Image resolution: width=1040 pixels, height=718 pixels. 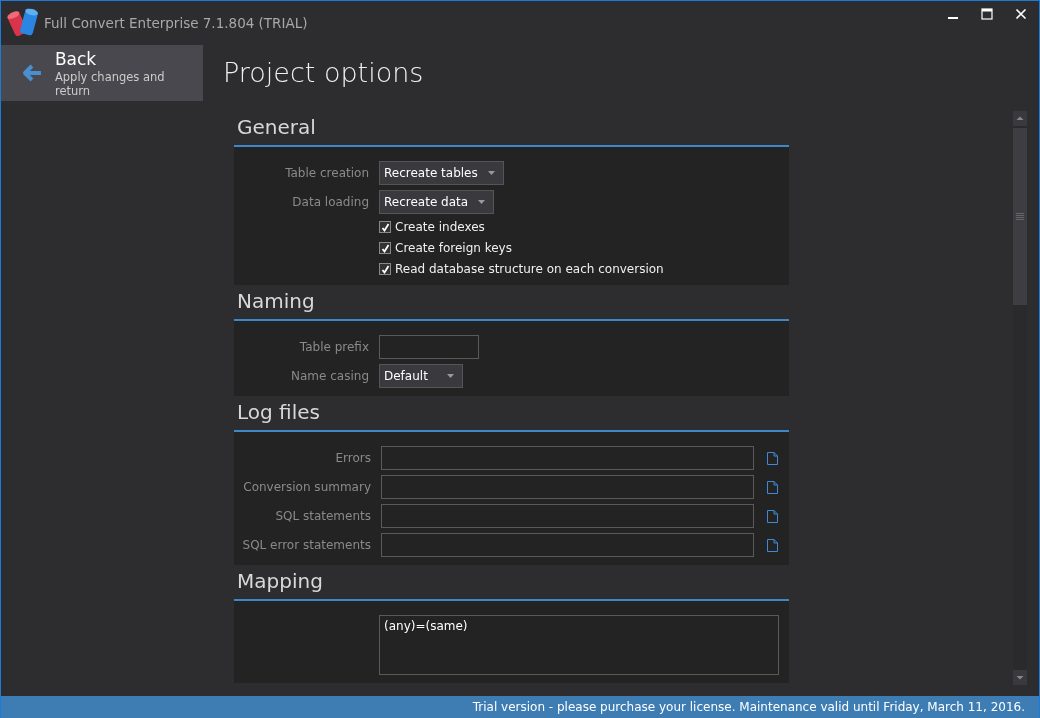 What do you see at coordinates (32, 73) in the screenshot?
I see `back-arrow-icon` at bounding box center [32, 73].